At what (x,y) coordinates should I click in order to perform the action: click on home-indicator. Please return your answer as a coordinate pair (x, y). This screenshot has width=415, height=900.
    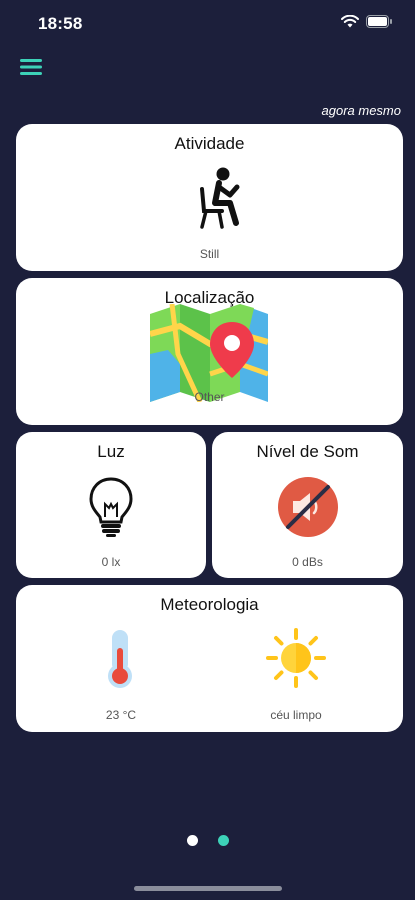
    Looking at the image, I should click on (208, 888).